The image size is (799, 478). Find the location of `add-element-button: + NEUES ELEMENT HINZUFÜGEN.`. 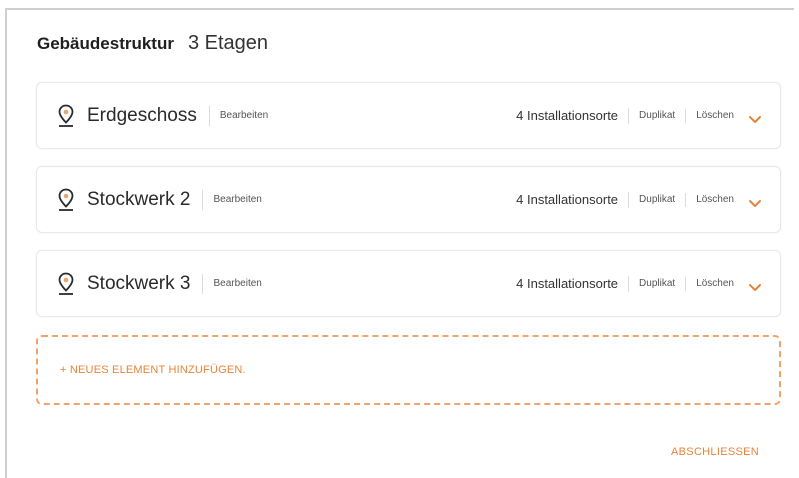

add-element-button: + NEUES ELEMENT HINZUFÜGEN. is located at coordinates (408, 370).